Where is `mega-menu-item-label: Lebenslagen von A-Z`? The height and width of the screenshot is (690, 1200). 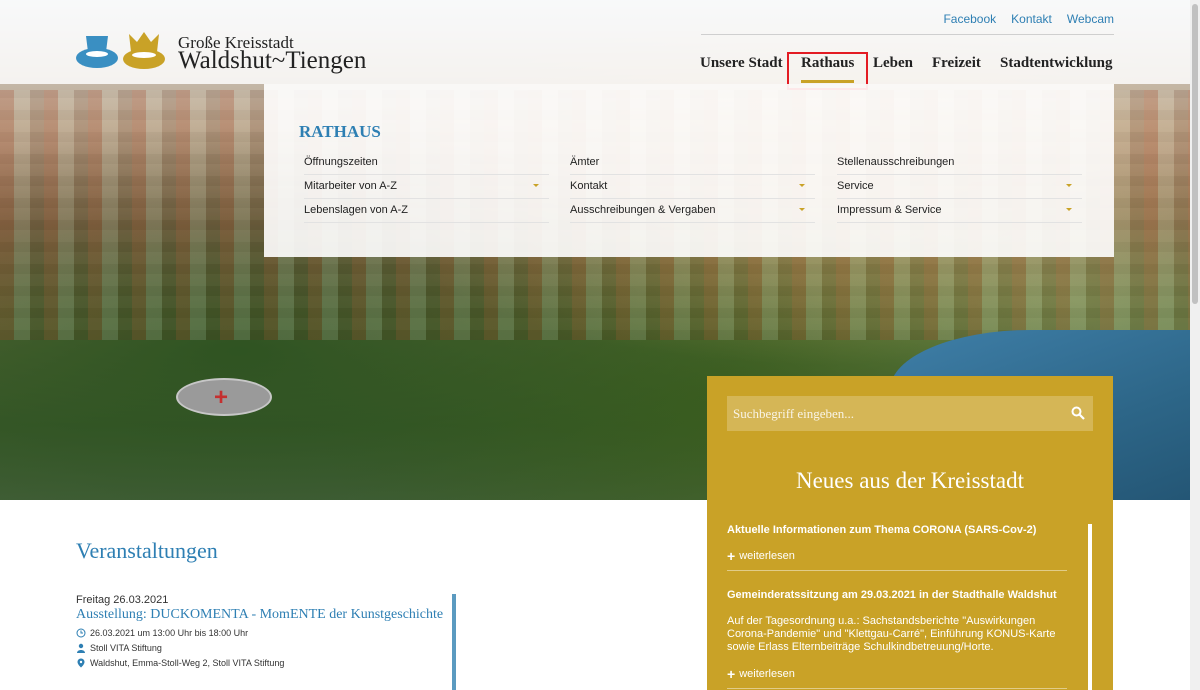
mega-menu-item-label: Lebenslagen von A-Z is located at coordinates (356, 210).